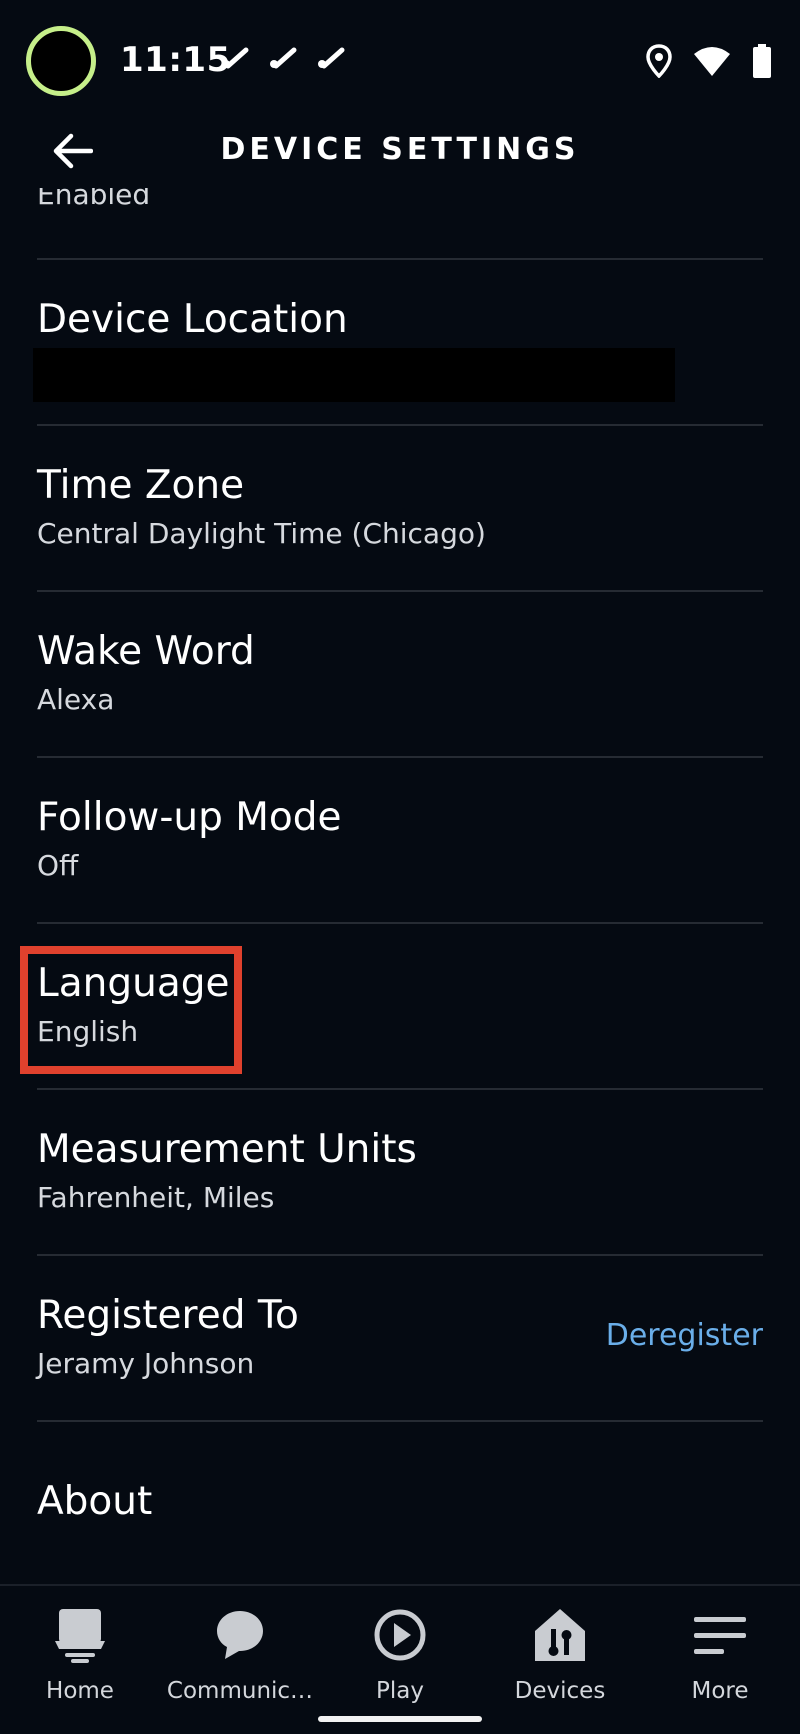  Describe the element at coordinates (168, 1315) in the screenshot. I see `setting-title: Registered To` at that location.